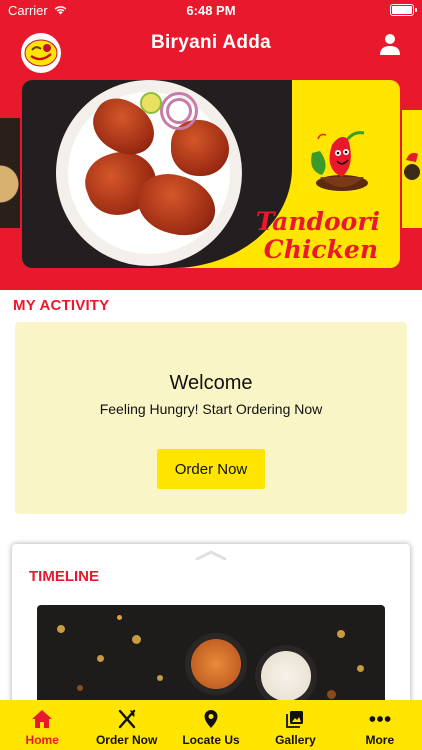 This screenshot has height=750, width=422. I want to click on clock: 6:48 PM, so click(211, 10).